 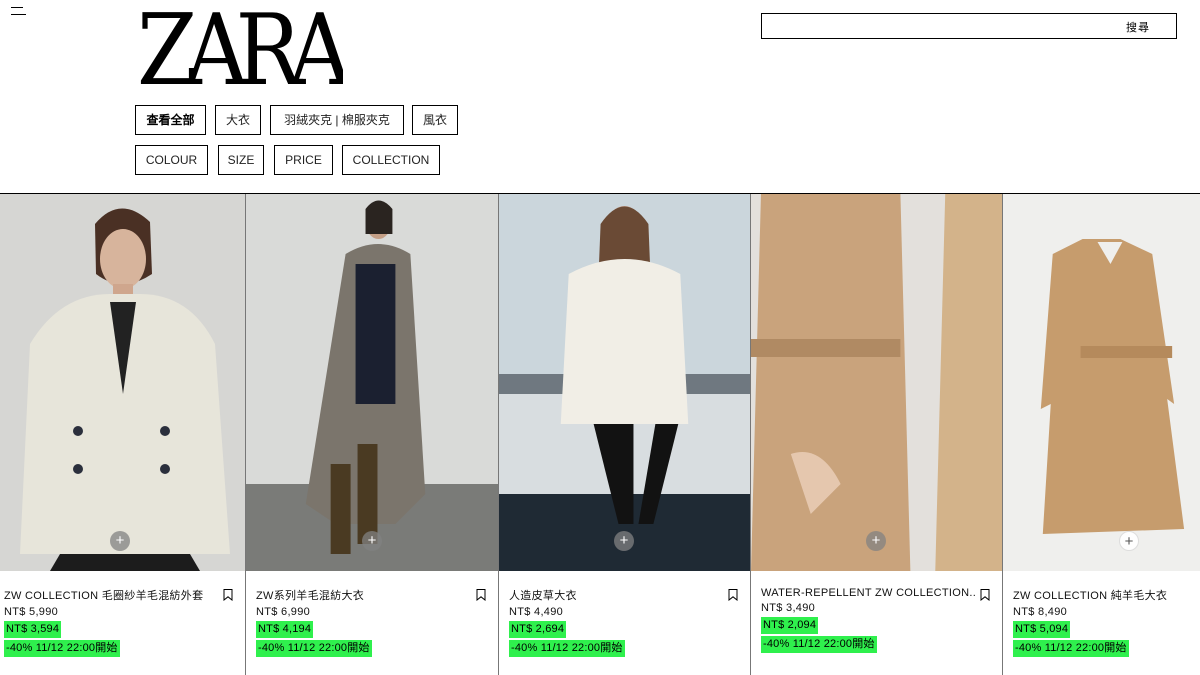 I want to click on category-chip-puffer: 羽絨夾克 | 棉服夾克, so click(x=337, y=120).